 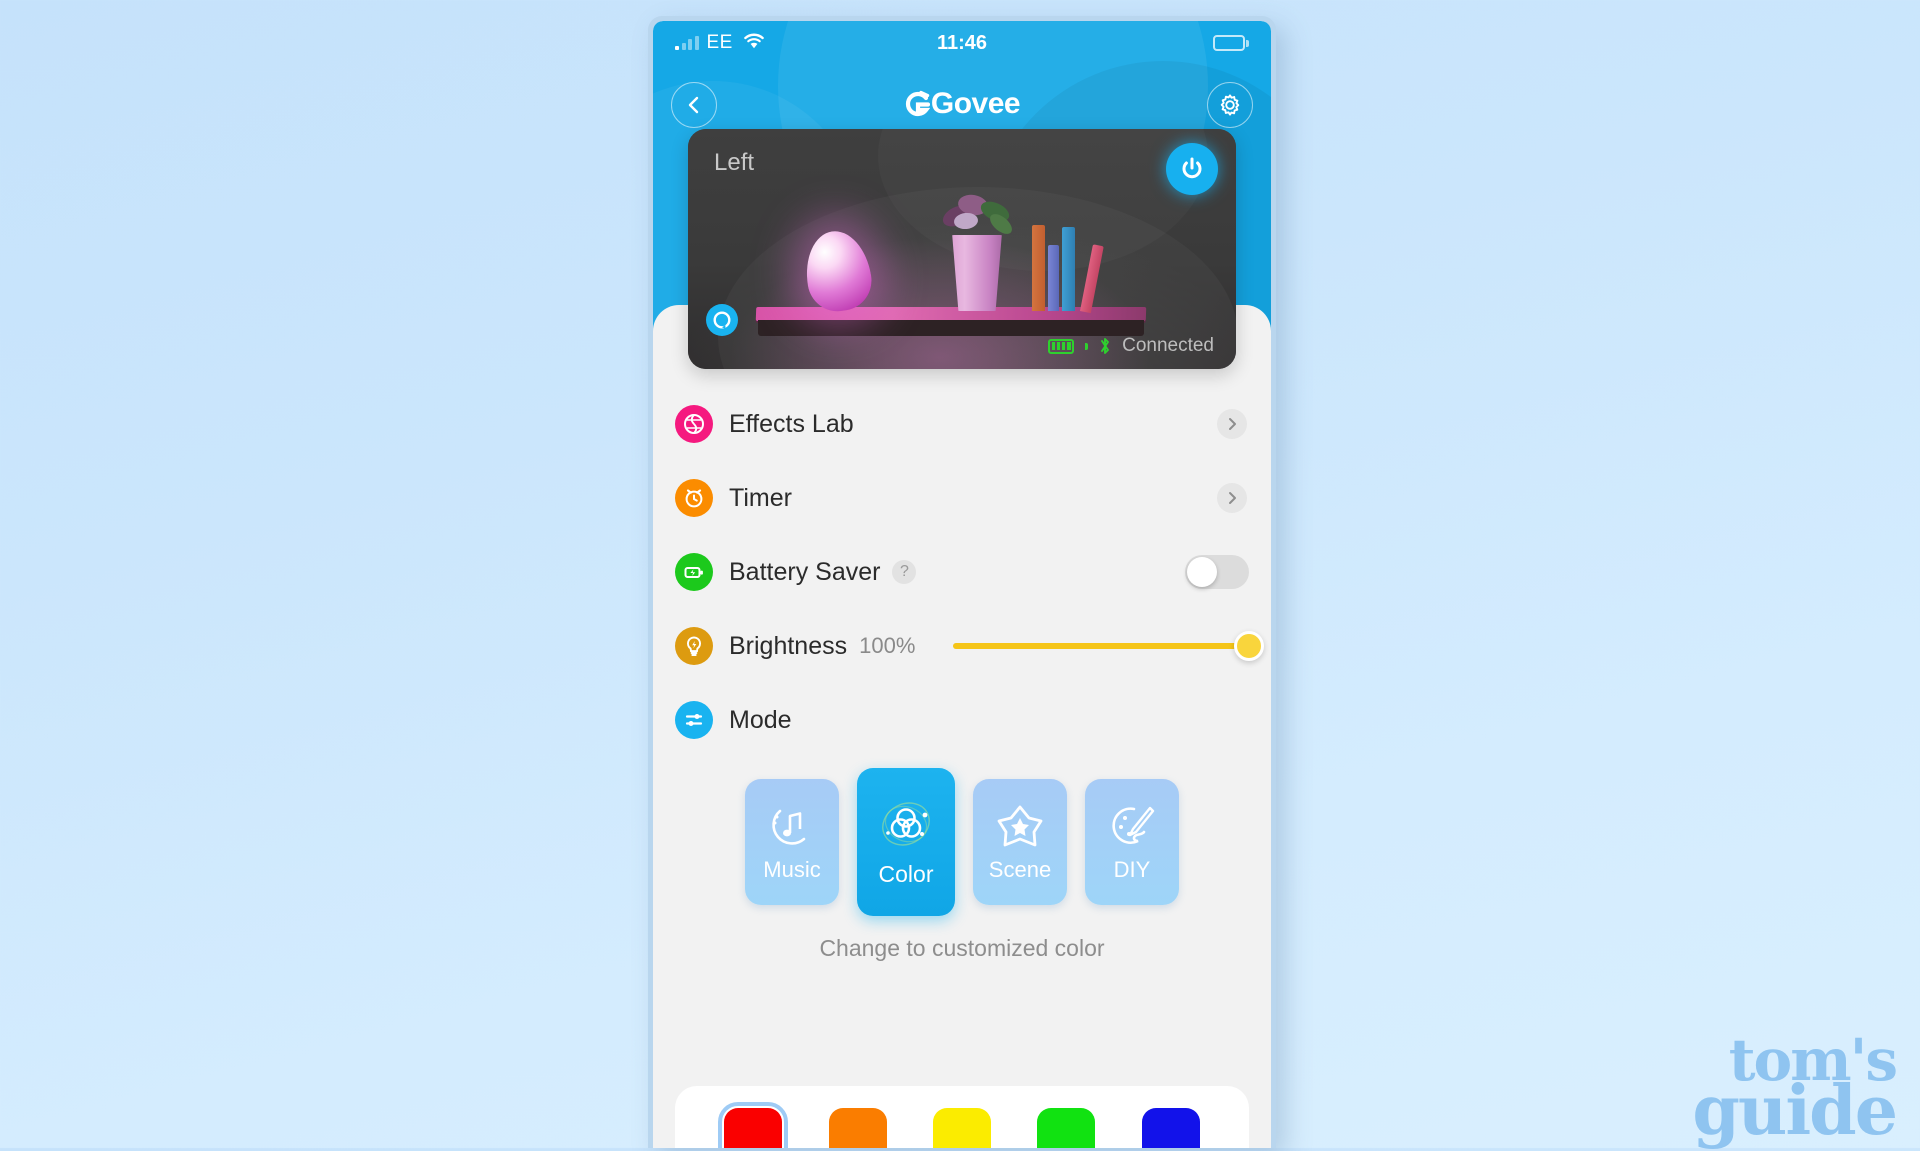 I want to click on gear-icon, so click(x=1230, y=105).